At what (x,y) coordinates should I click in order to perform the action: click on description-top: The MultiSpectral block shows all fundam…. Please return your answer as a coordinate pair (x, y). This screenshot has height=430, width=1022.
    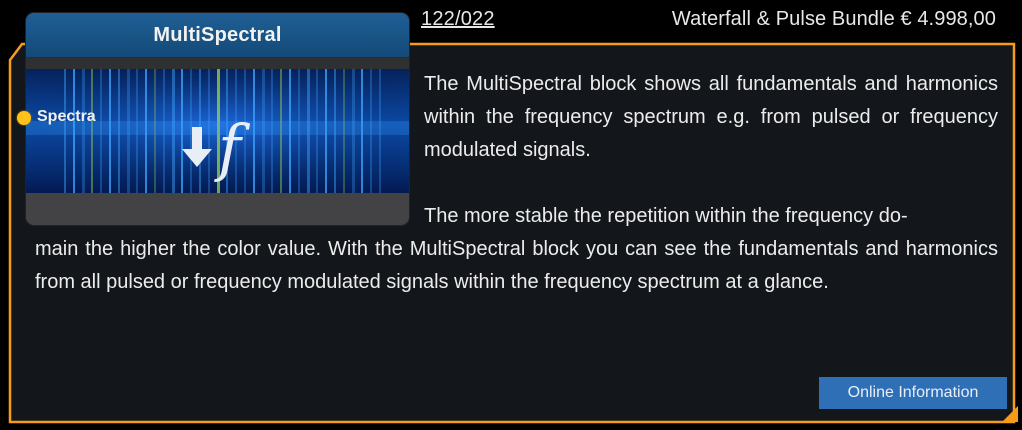
    Looking at the image, I should click on (711, 117).